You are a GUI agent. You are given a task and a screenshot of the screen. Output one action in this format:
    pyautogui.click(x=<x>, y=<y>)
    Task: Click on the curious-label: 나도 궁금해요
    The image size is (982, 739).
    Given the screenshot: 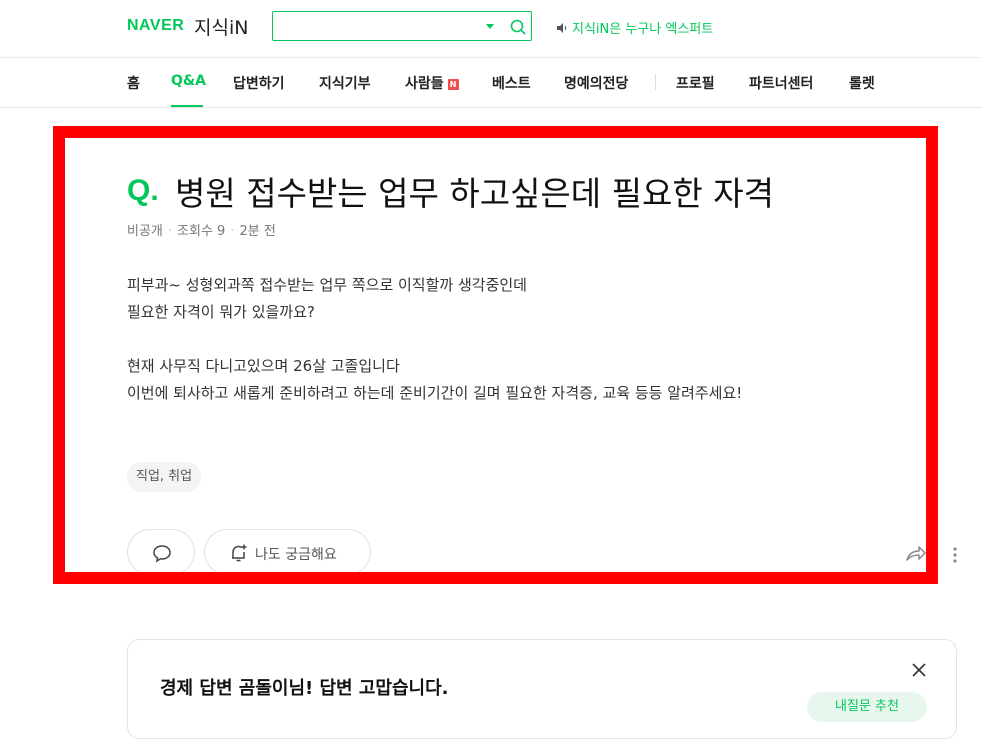 What is the action you would take?
    pyautogui.click(x=296, y=555)
    